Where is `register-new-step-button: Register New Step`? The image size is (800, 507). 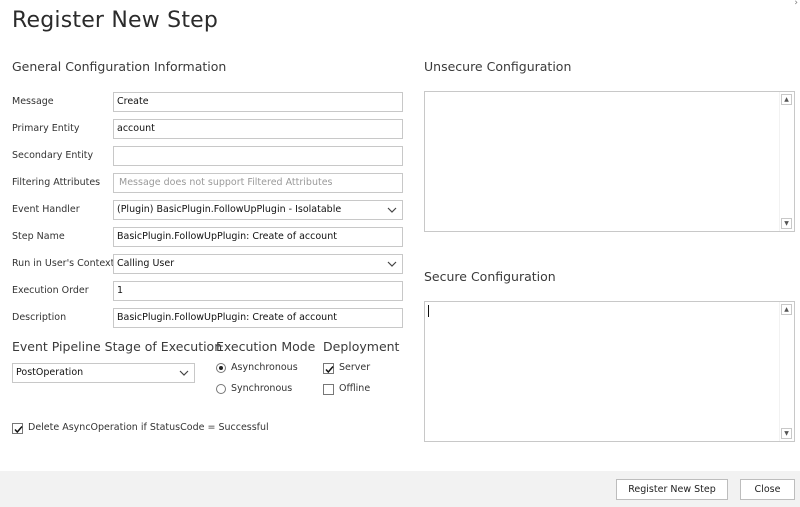
register-new-step-button: Register New Step is located at coordinates (672, 489).